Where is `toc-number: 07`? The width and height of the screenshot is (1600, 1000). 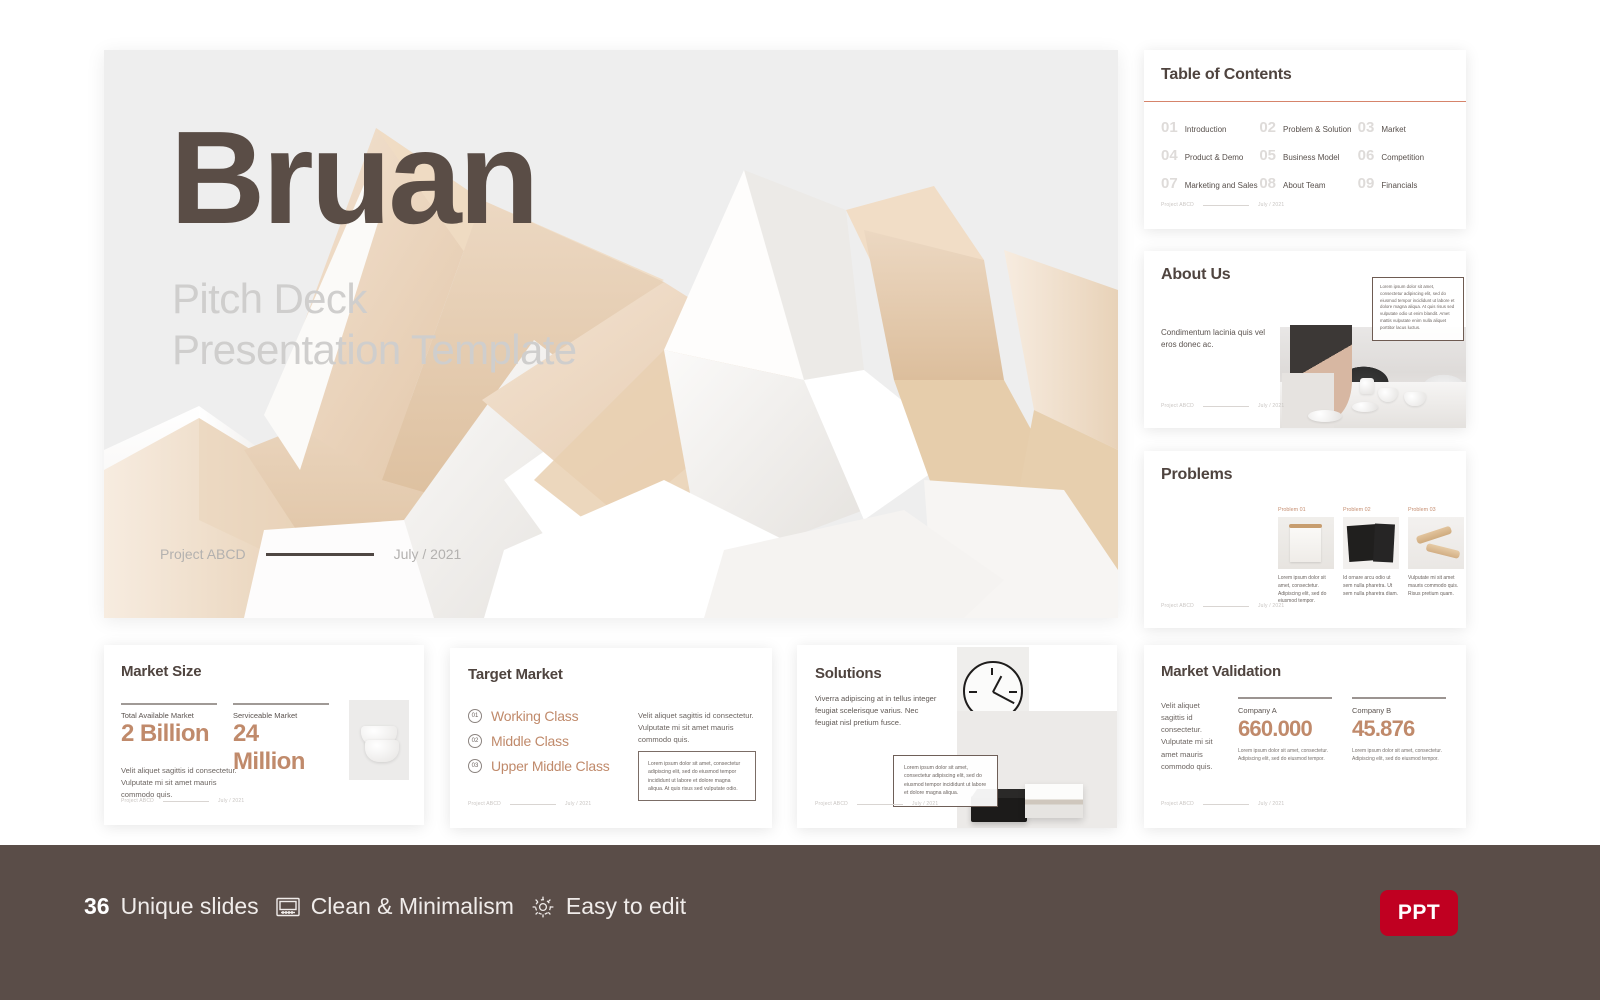 toc-number: 07 is located at coordinates (1169, 183).